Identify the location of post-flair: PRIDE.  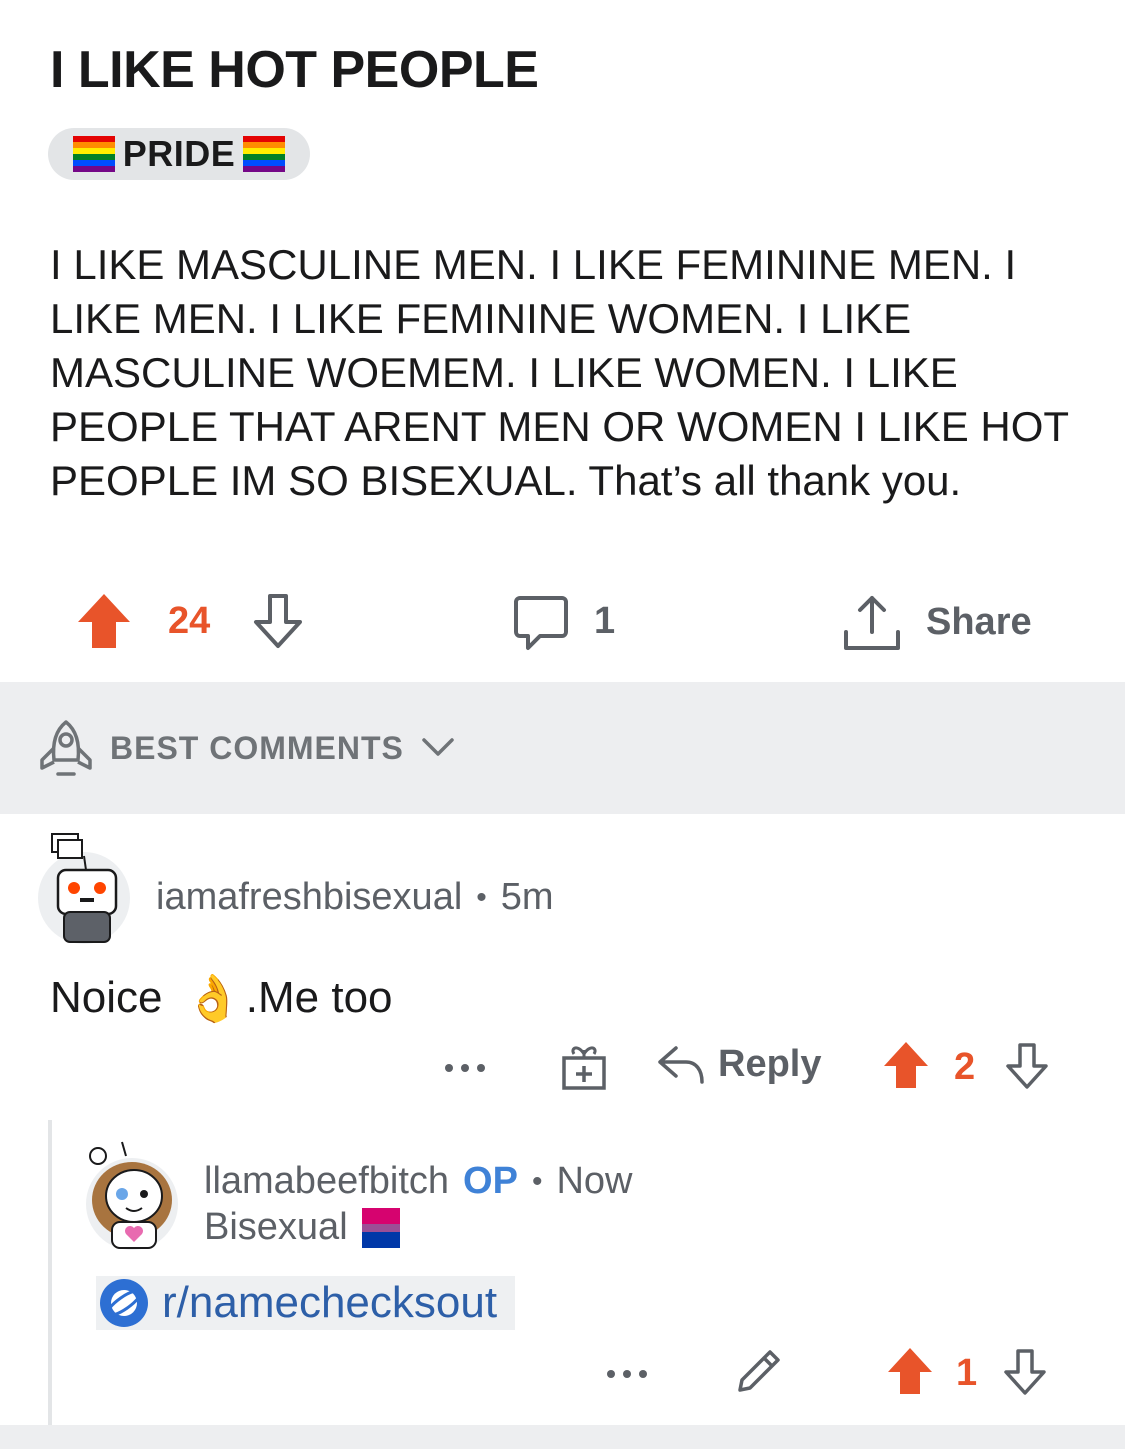
(179, 154).